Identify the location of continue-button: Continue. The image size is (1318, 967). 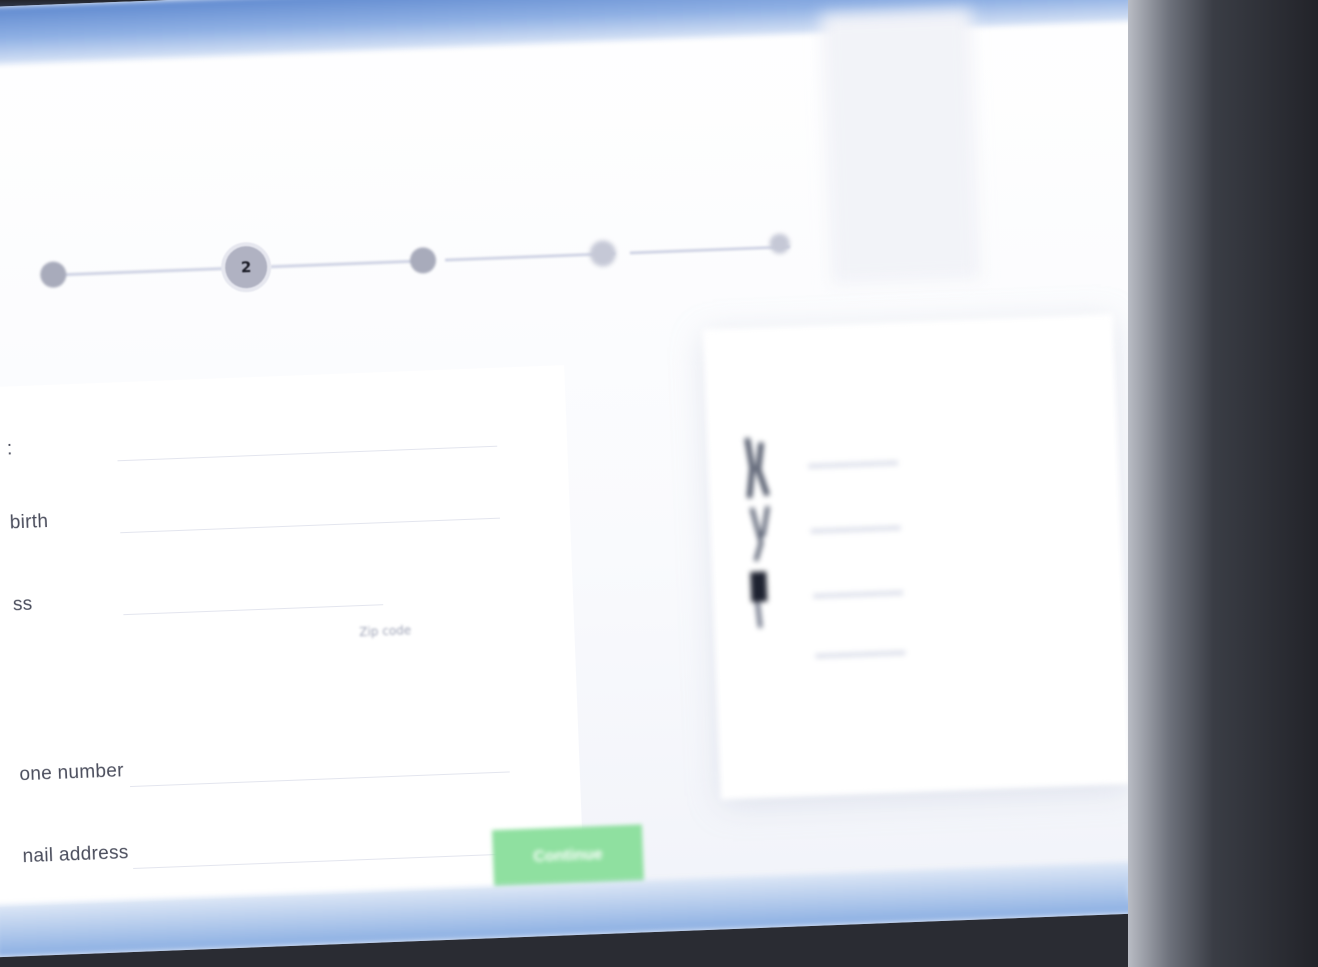
(568, 856).